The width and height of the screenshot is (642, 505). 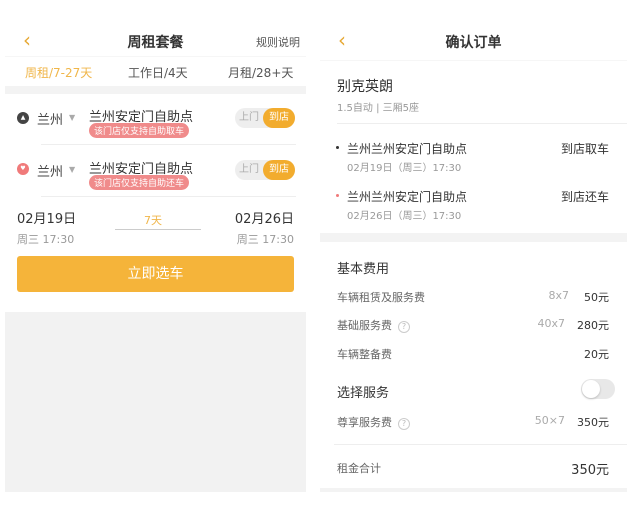 I want to click on return-tag: 该门店仅支持自助还车, so click(x=139, y=182).